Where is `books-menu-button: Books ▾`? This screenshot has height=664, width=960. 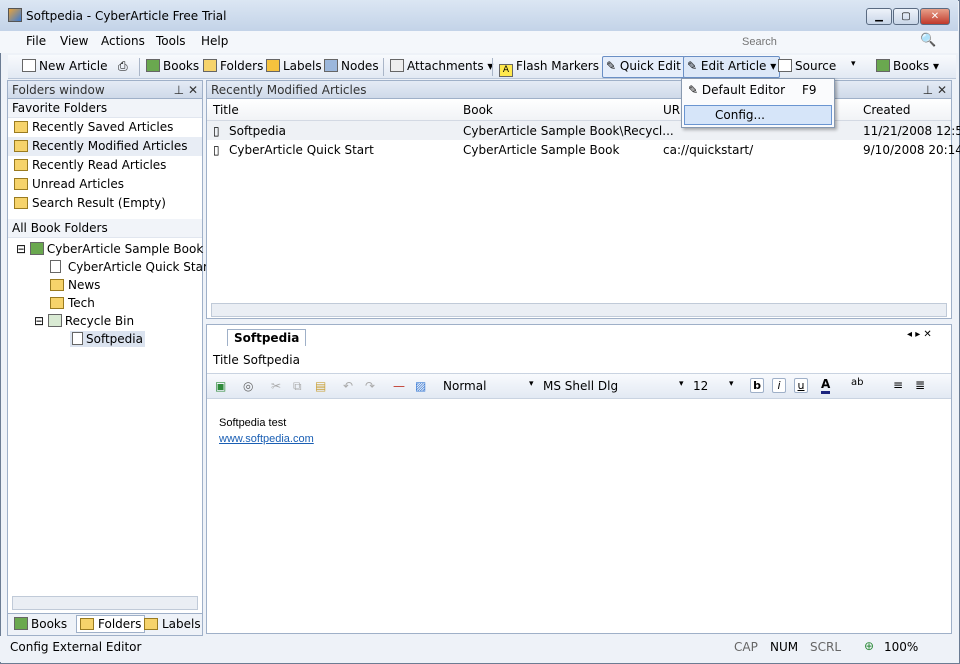 books-menu-button: Books ▾ is located at coordinates (907, 66).